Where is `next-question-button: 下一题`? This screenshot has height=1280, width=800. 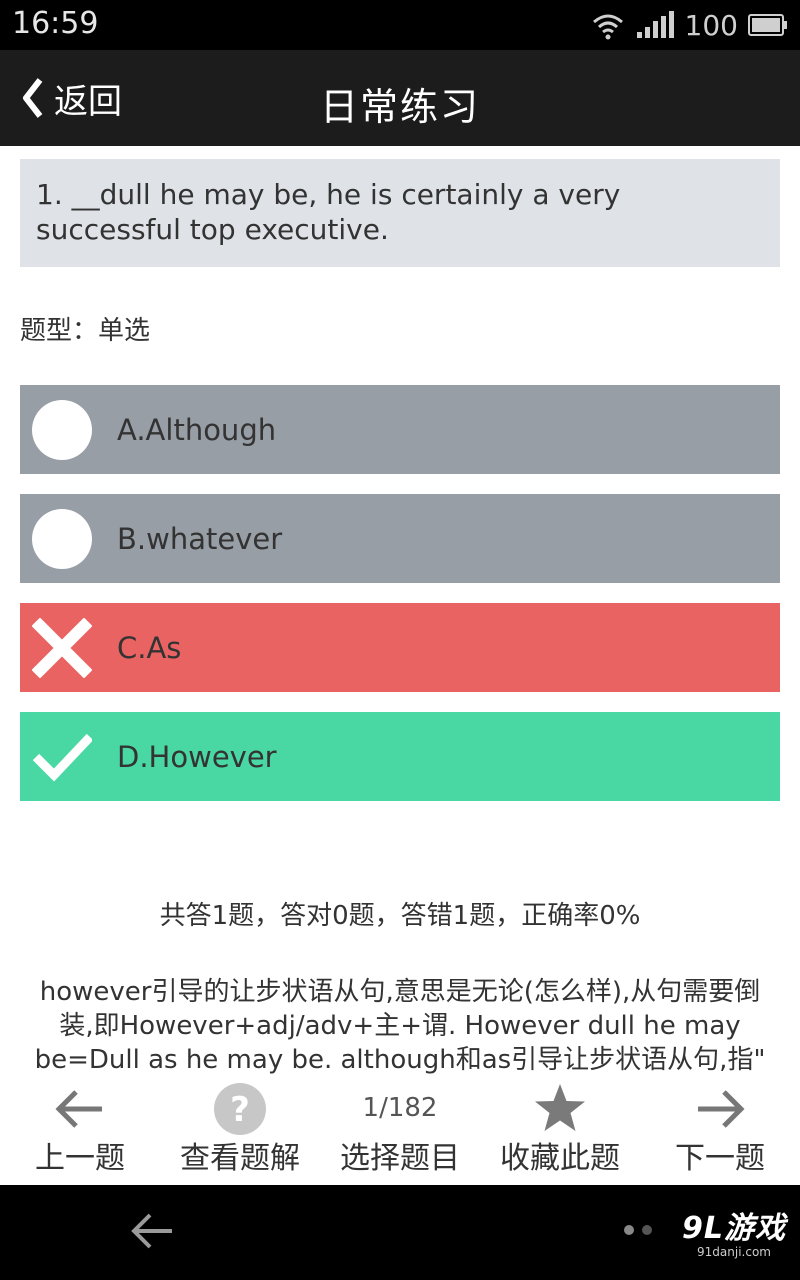
next-question-button: 下一题 is located at coordinates (720, 1130).